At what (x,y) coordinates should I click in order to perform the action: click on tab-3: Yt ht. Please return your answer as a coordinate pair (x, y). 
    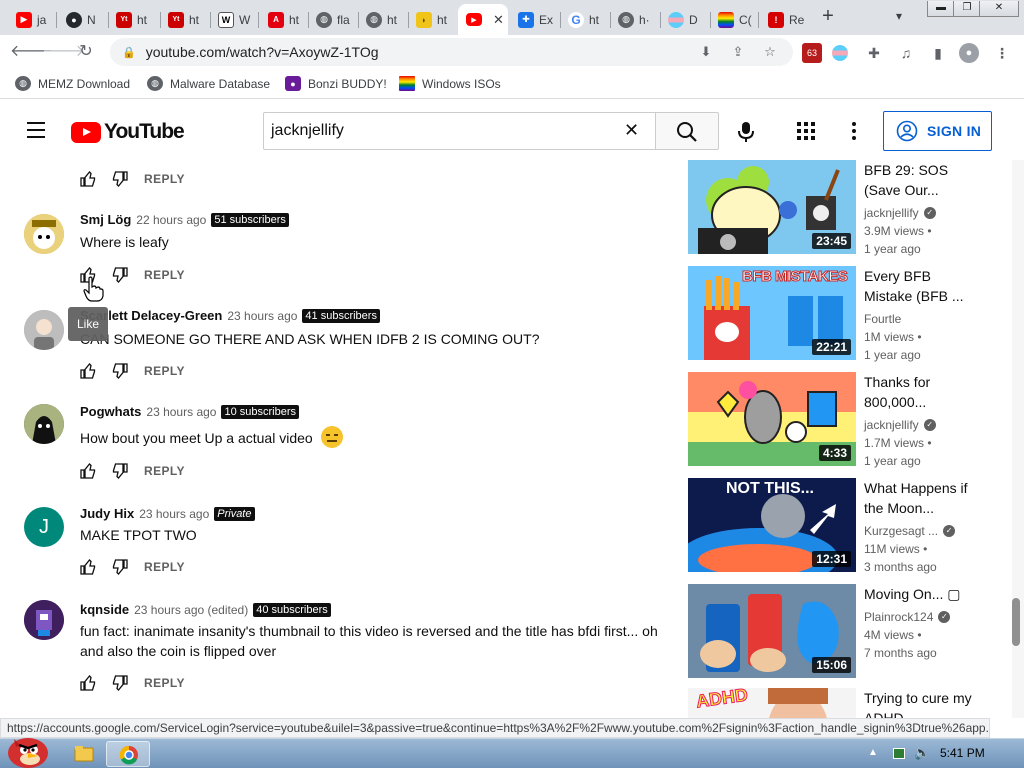
    Looking at the image, I should click on (184, 19).